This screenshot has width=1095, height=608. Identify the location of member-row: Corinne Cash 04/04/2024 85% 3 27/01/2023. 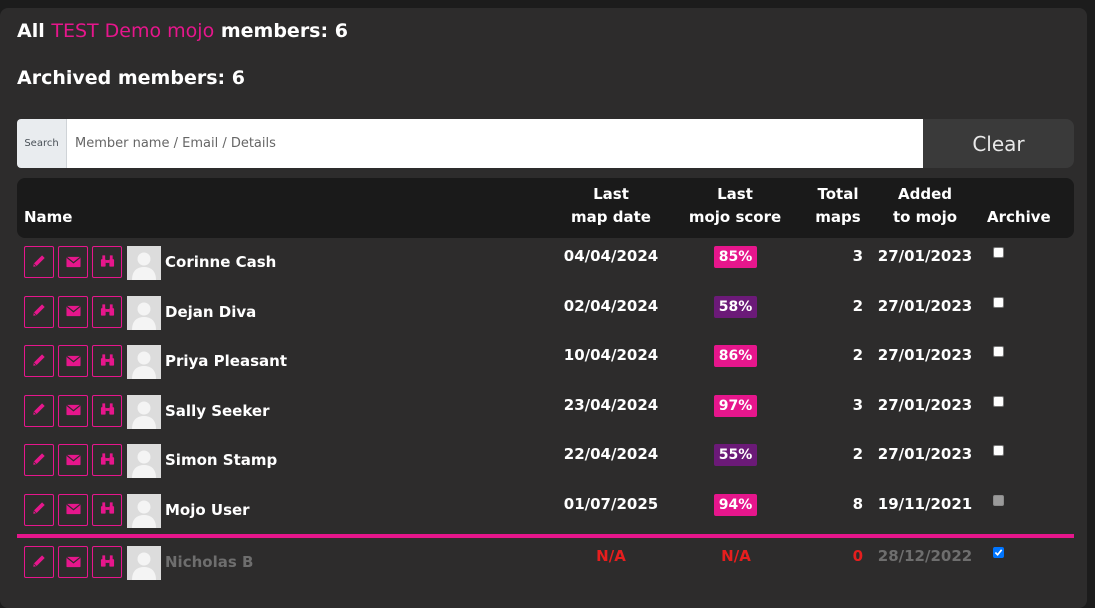
(545, 262).